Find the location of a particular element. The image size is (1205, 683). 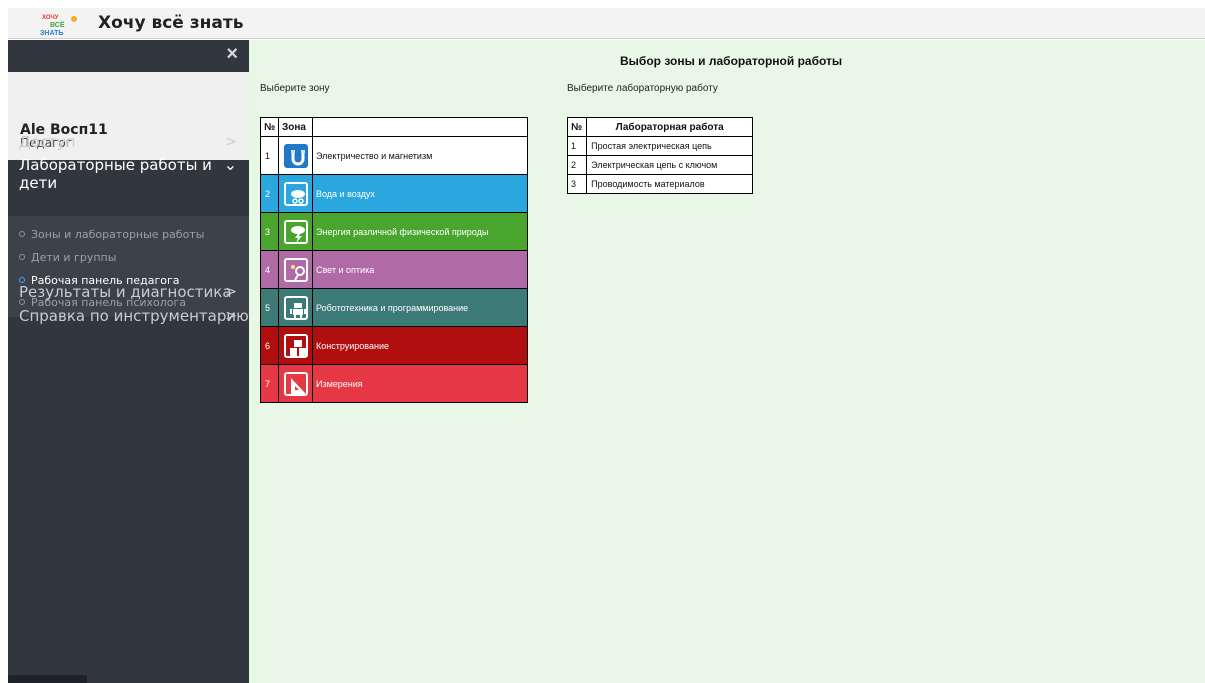

zone-row-energy: 3 Энергия различной физической природы is located at coordinates (394, 231).